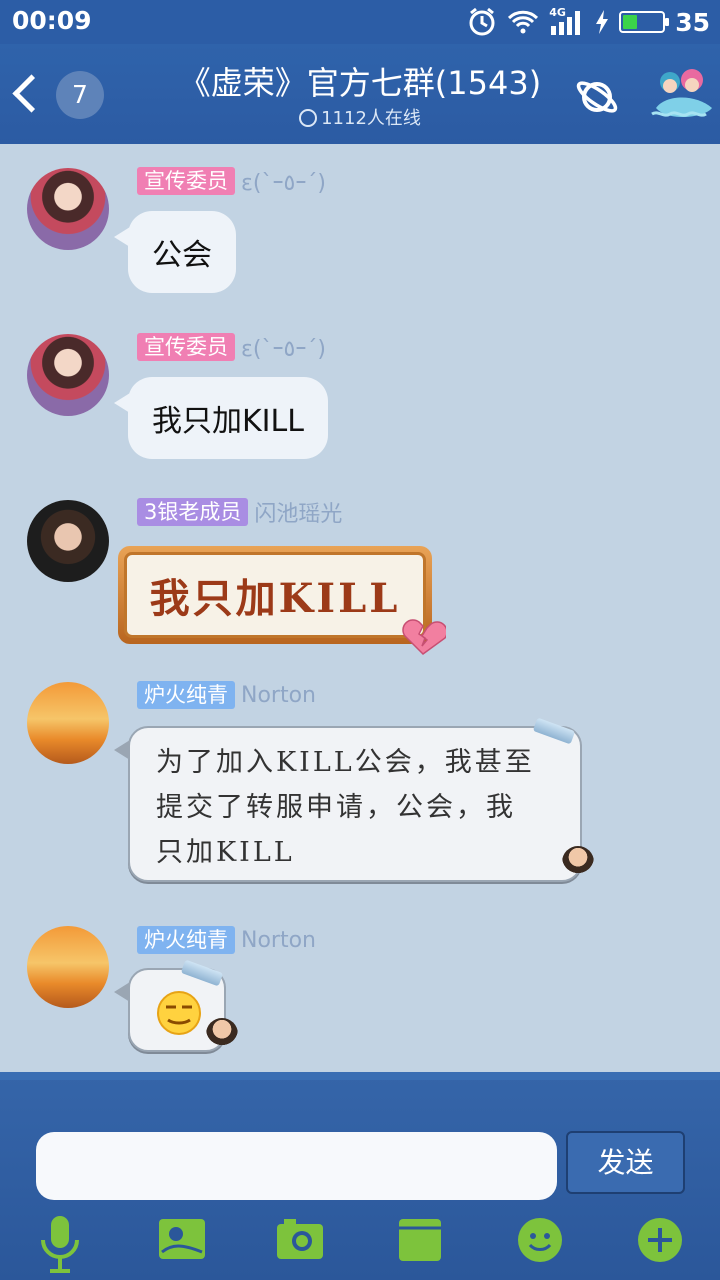 The height and width of the screenshot is (1280, 720). Describe the element at coordinates (336, 807) in the screenshot. I see `message-line: 提交了转服申请，公会，我` at that location.